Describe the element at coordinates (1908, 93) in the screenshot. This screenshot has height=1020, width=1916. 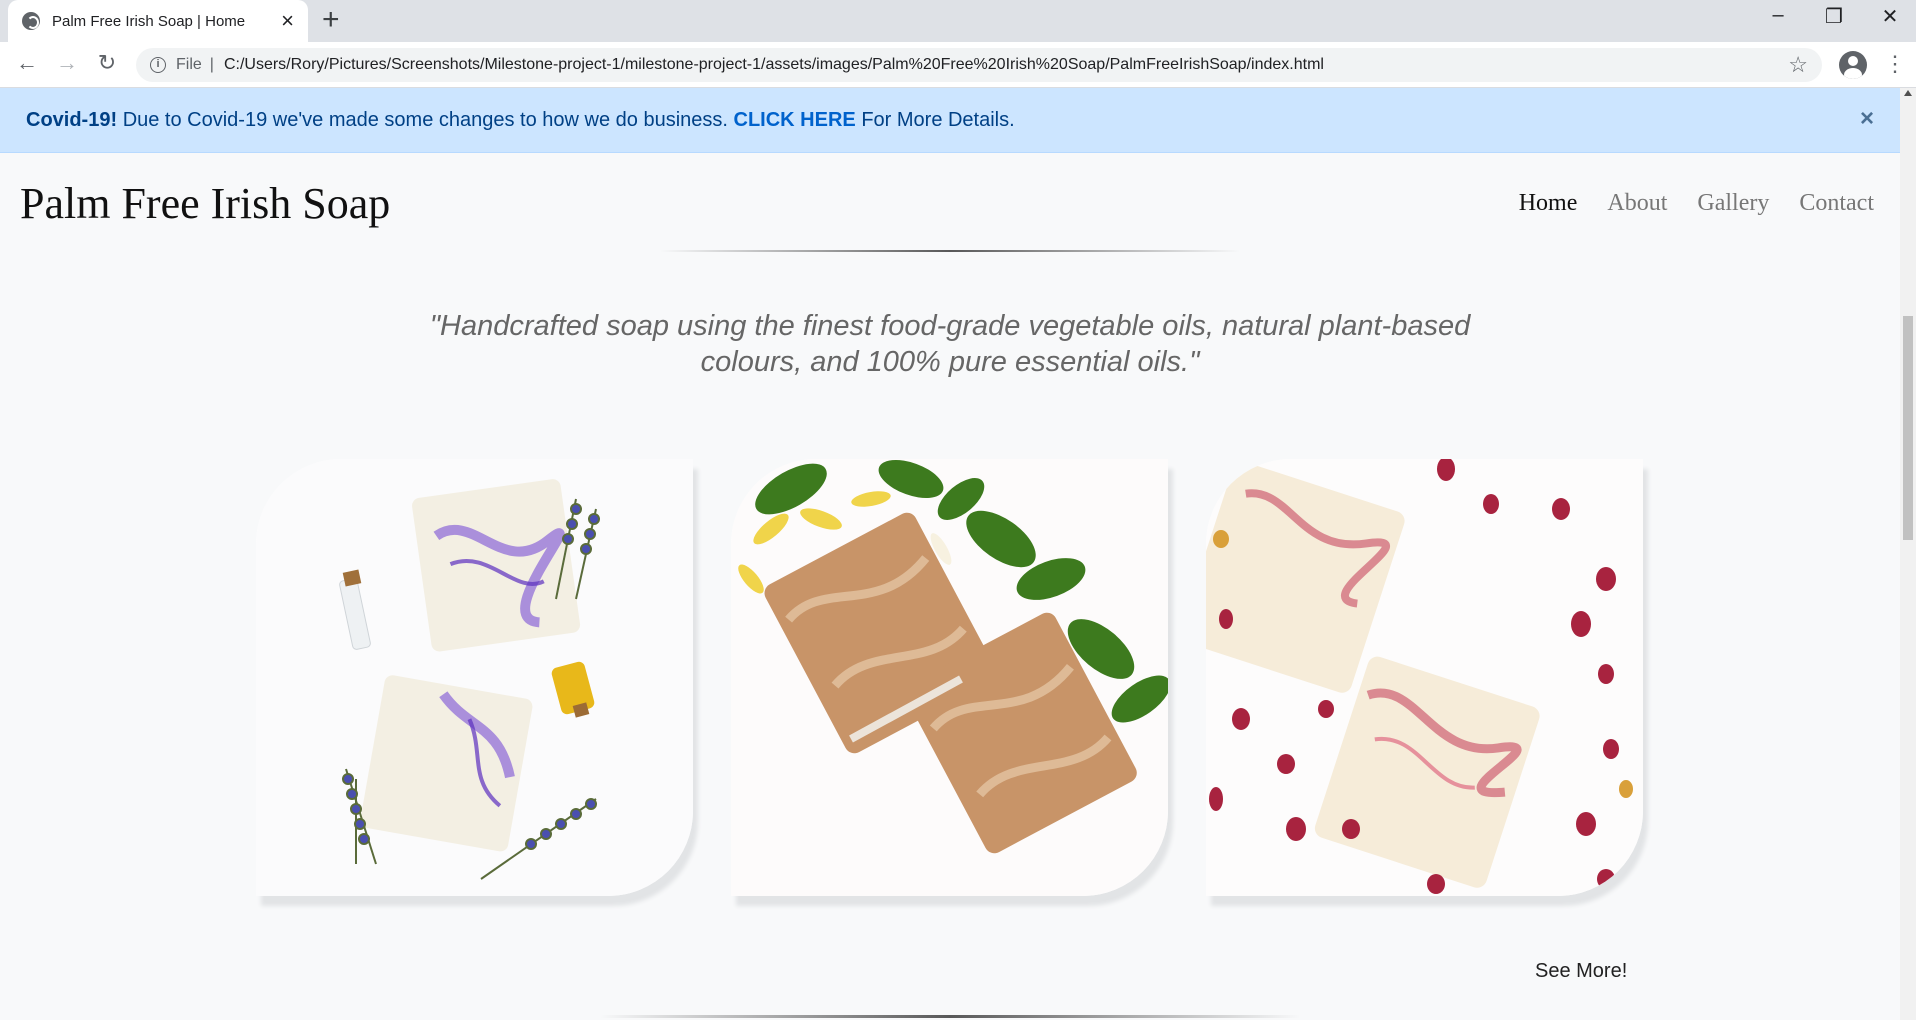
I see `scroll-up-arrow-icon` at that location.